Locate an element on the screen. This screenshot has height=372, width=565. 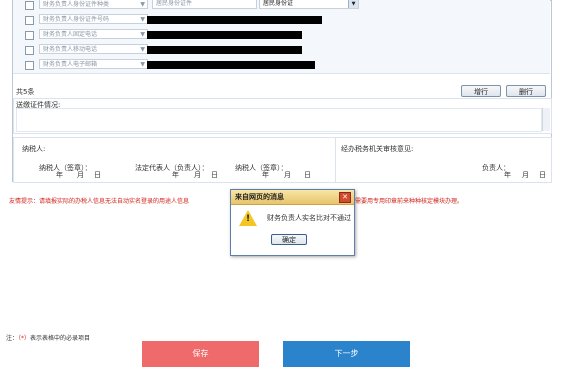
save-button: 保存 is located at coordinates (200, 354).